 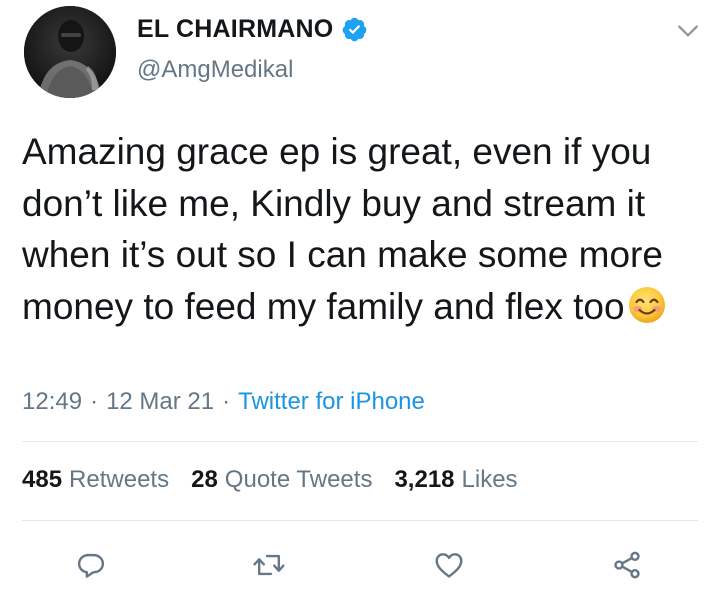 I want to click on action-bar, so click(x=360, y=566).